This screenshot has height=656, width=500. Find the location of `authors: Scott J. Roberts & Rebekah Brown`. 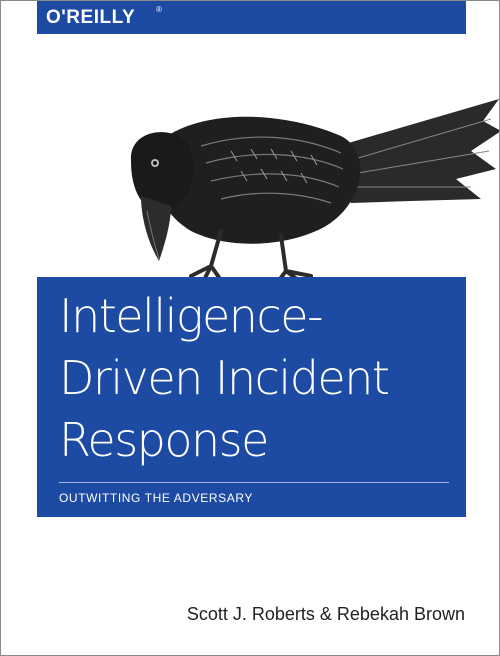

authors: Scott J. Roberts & Rebekah Brown is located at coordinates (325, 614).